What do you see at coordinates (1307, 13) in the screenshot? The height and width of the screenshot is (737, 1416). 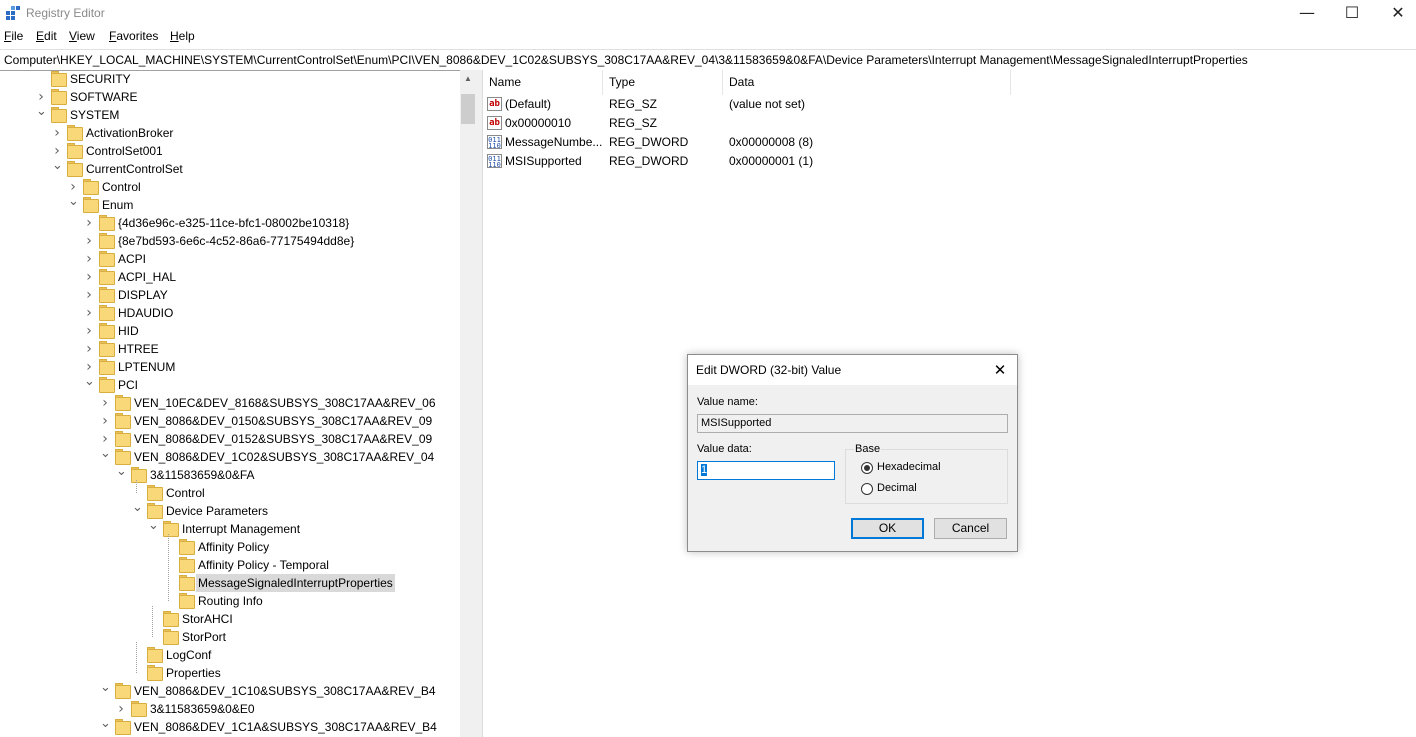 I see `minimize-button: —` at bounding box center [1307, 13].